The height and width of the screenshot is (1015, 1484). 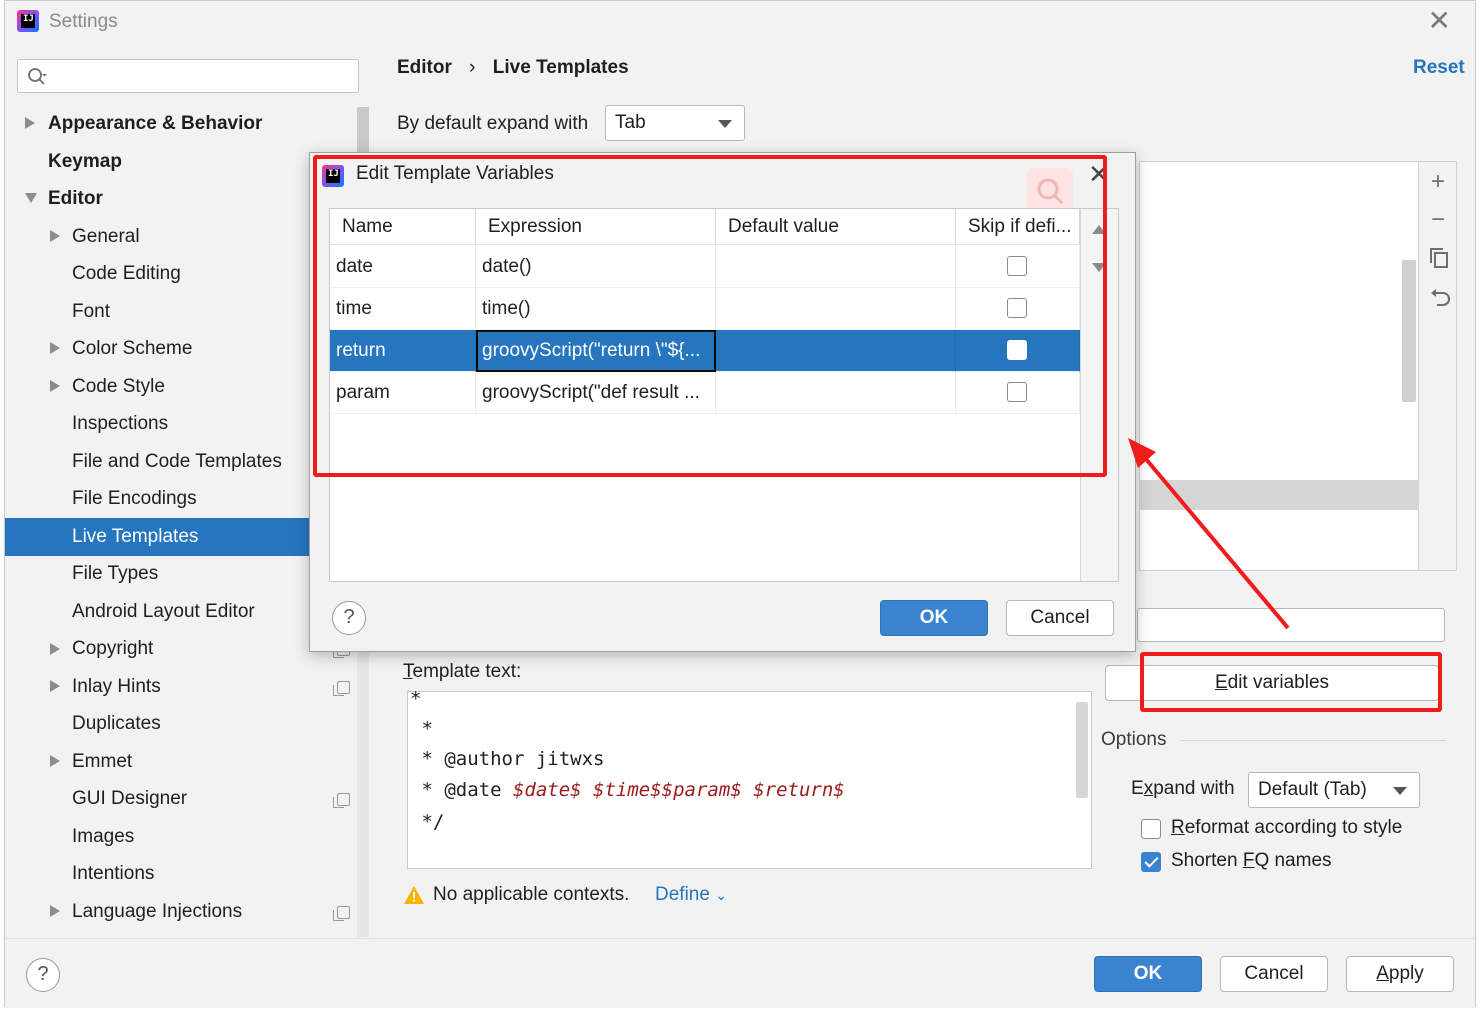 What do you see at coordinates (155, 124) in the screenshot?
I see `sidebar-item-appearance: Appearance & Behavior` at bounding box center [155, 124].